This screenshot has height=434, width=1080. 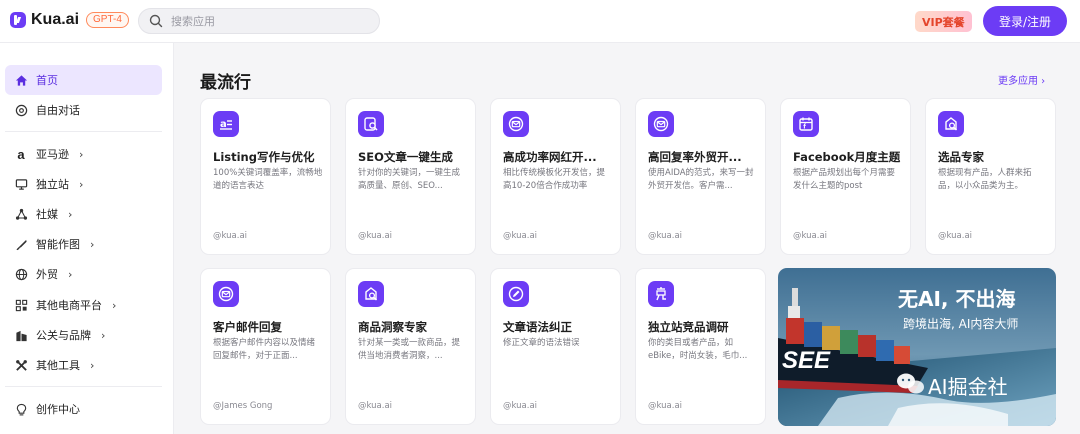 What do you see at coordinates (990, 176) in the screenshot?
I see `app-card: 选品专家 根据现有产品，人群来拓品，以小众品类为主。 @kua.ai` at bounding box center [990, 176].